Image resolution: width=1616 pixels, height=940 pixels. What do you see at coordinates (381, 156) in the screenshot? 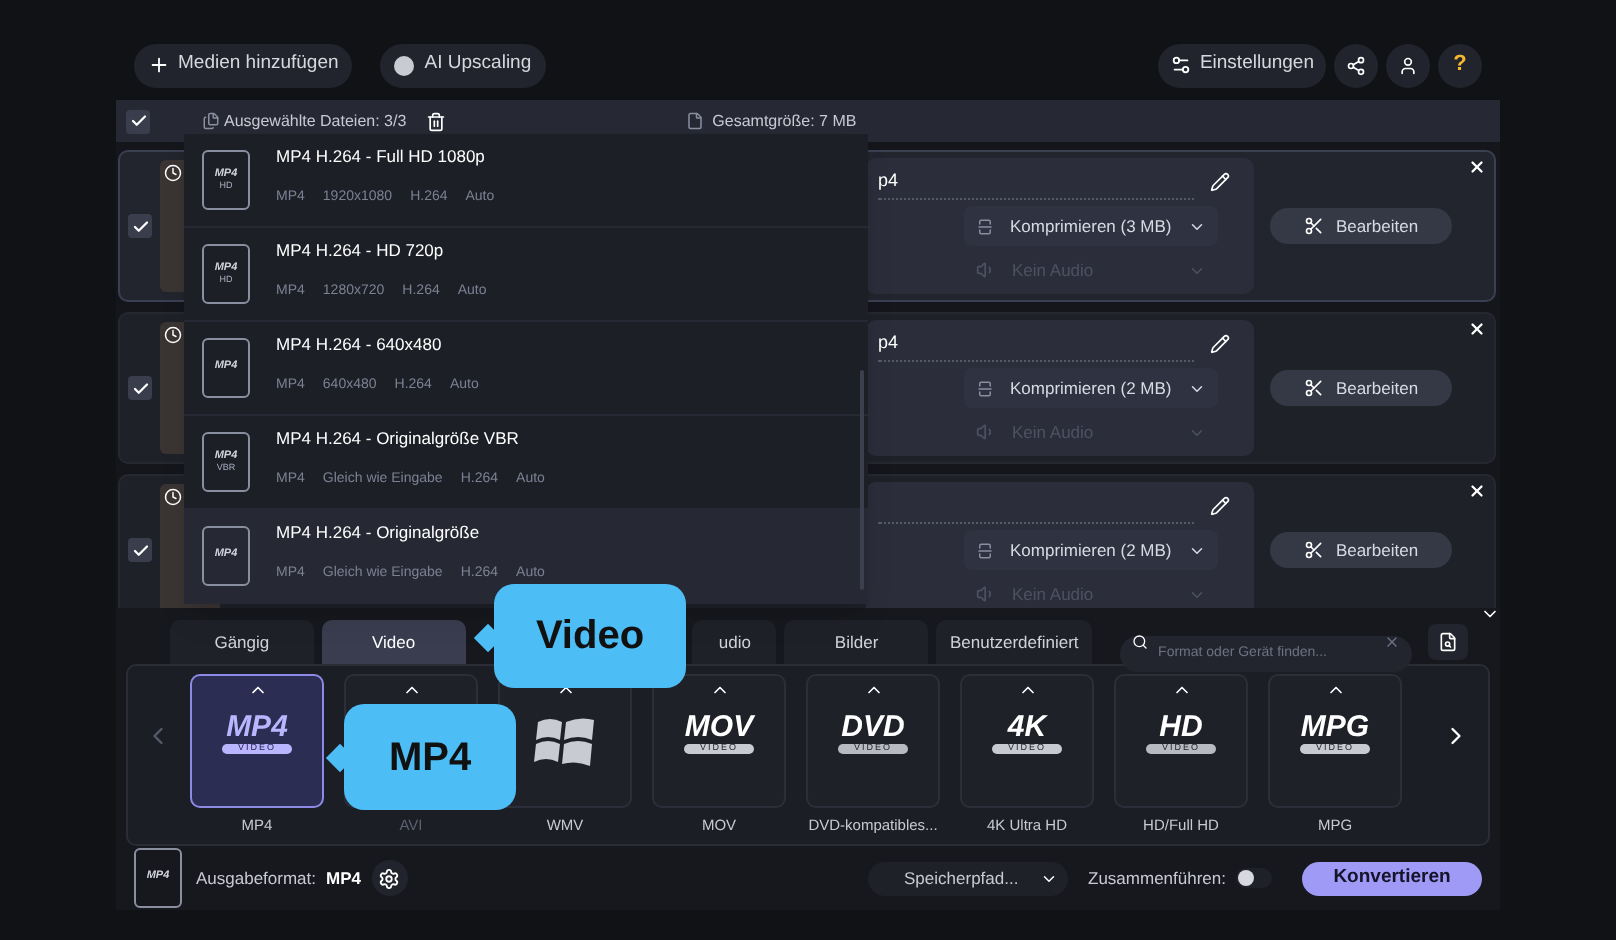
I see `preset-title: MP4 H.264 - Full HD 1080p` at bounding box center [381, 156].